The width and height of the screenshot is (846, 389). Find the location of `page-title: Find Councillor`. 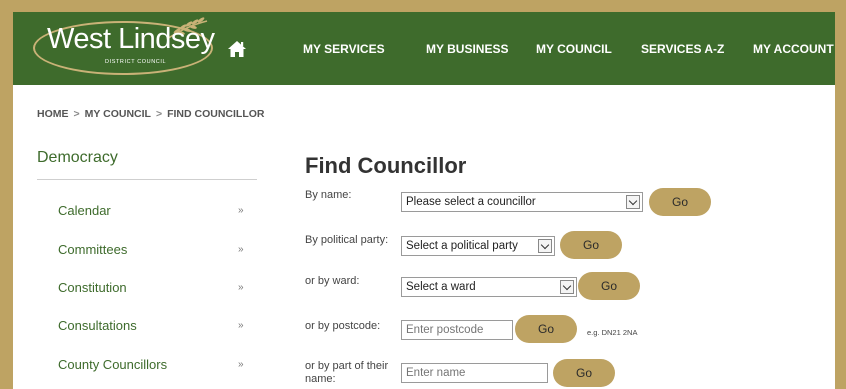

page-title: Find Councillor is located at coordinates (386, 165).